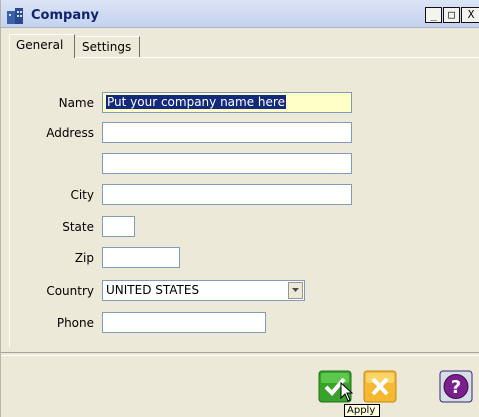 This screenshot has width=479, height=417. What do you see at coordinates (240, 14) in the screenshot?
I see `title-bar: Company _ □ X` at bounding box center [240, 14].